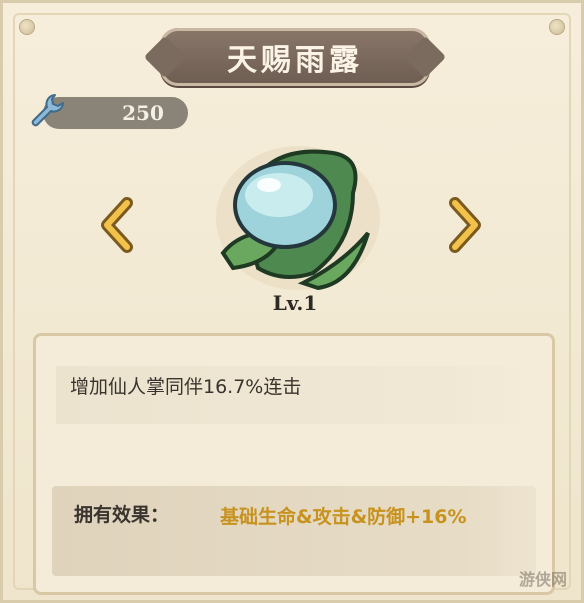 The image size is (584, 603). I want to click on page-title: 天赐雨露, so click(295, 60).